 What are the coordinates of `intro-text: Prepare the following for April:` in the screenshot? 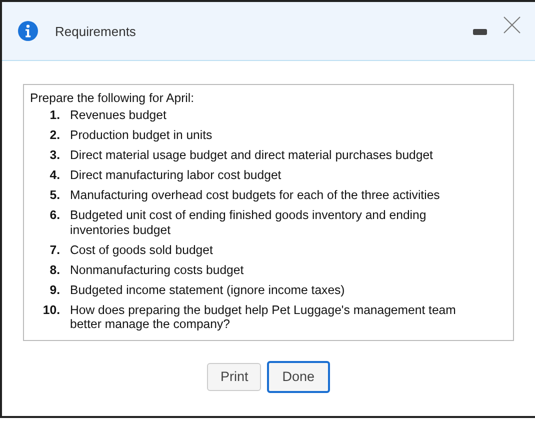 It's located at (113, 98).